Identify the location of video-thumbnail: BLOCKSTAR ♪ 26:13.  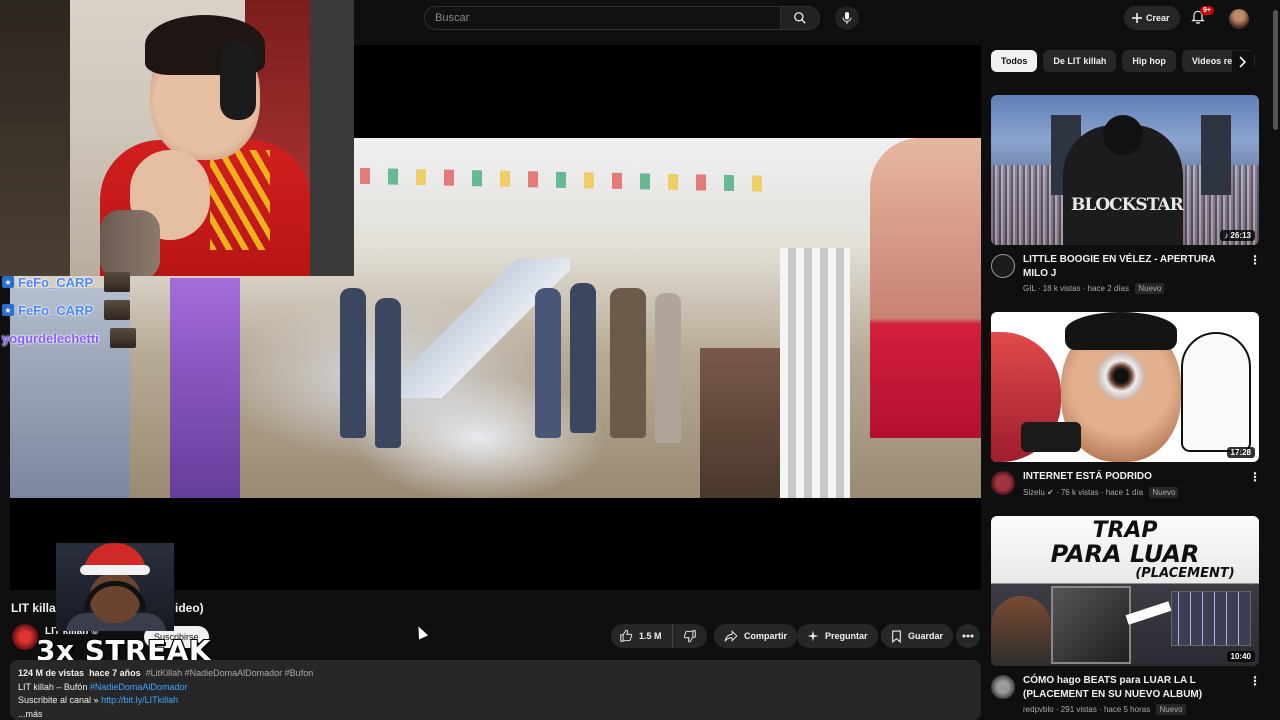
(1125, 170).